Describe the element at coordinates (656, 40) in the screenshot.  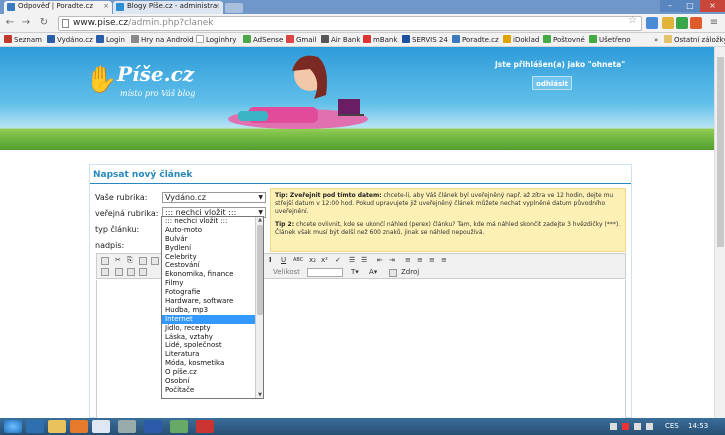
I see `bookmarks-overflow: »` at that location.